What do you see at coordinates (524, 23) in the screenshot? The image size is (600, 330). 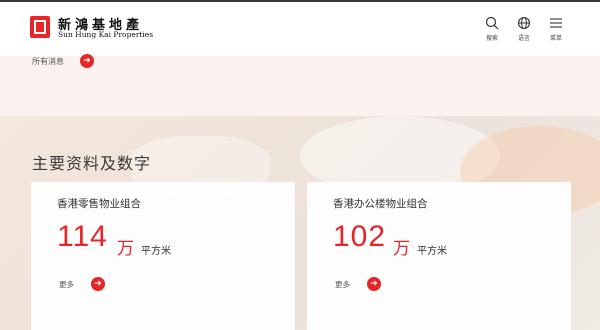 I see `globe-icon` at bounding box center [524, 23].